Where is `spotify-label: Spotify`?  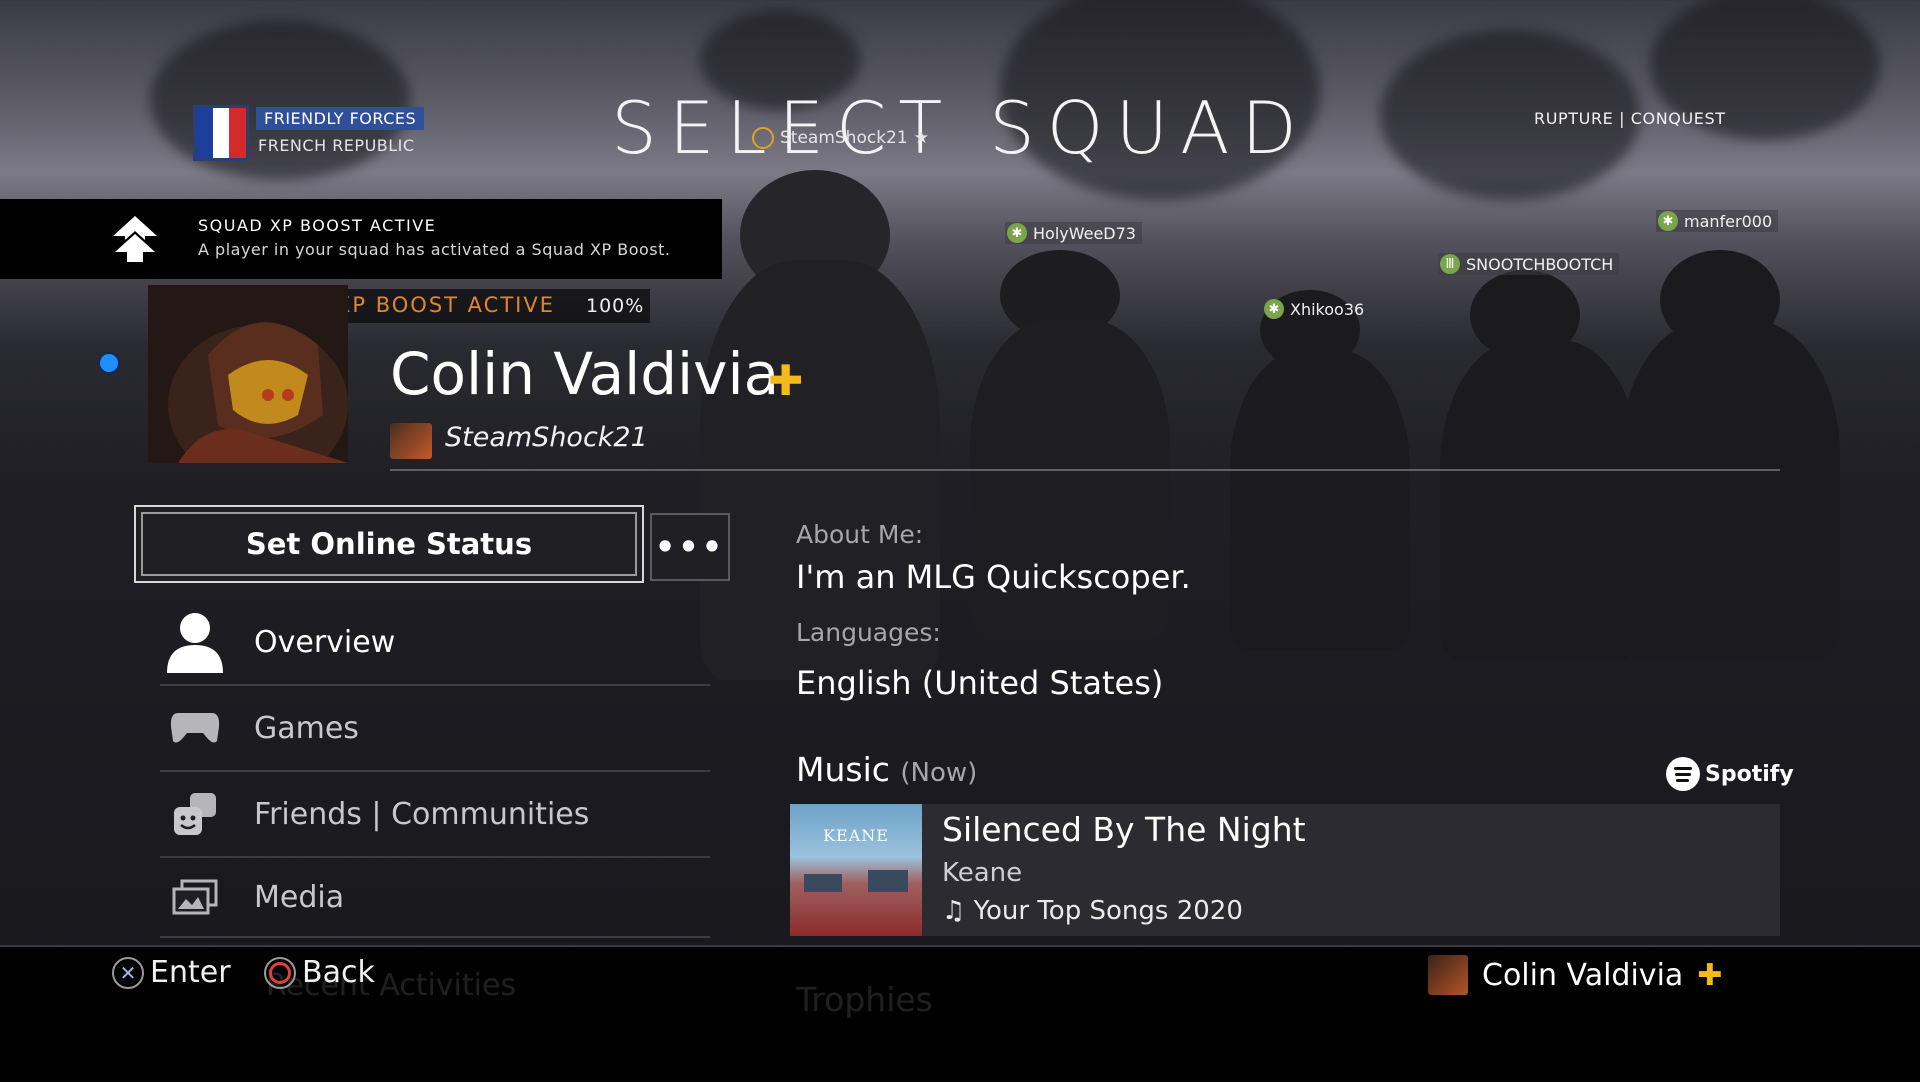 spotify-label: Spotify is located at coordinates (1749, 774).